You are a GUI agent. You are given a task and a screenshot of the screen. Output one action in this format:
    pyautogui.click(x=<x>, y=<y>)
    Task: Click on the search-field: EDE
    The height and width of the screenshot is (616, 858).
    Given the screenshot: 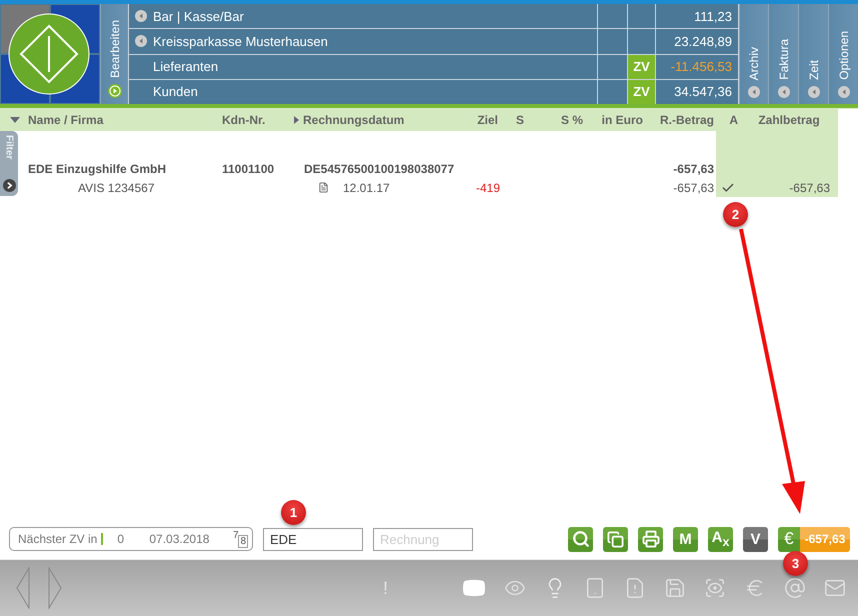 What is the action you would take?
    pyautogui.click(x=313, y=539)
    